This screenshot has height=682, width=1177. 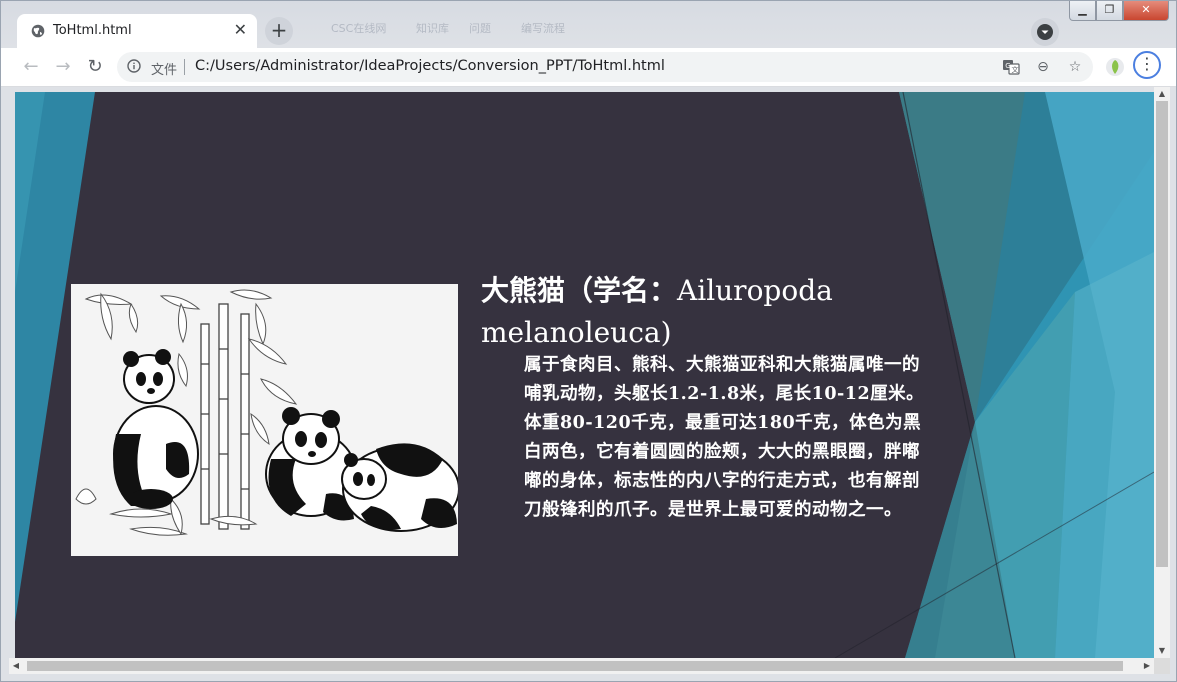 What do you see at coordinates (1162, 666) in the screenshot?
I see `scrollbar-corner` at bounding box center [1162, 666].